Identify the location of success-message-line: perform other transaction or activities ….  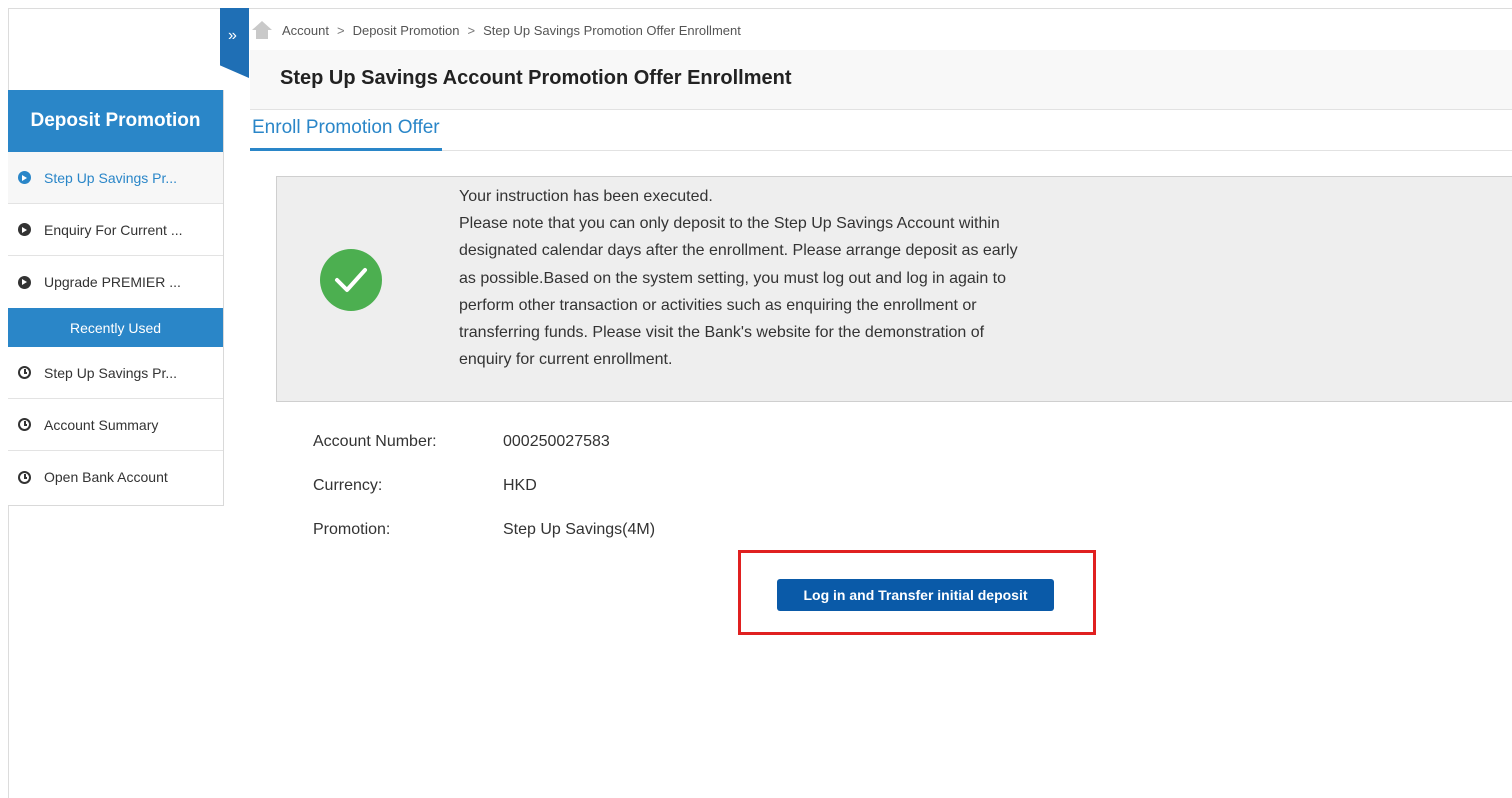
(718, 305).